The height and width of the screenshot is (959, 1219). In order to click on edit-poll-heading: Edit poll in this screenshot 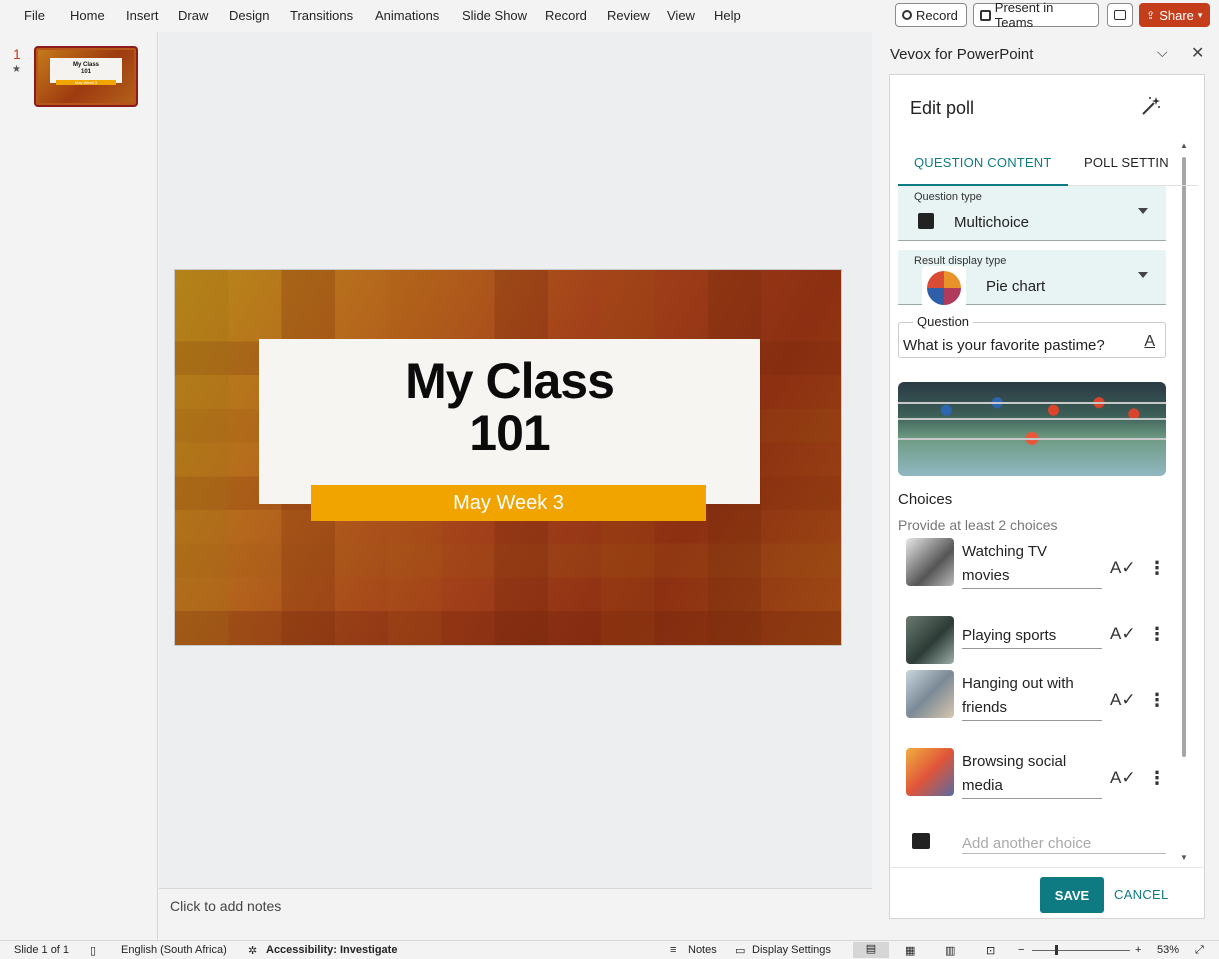, I will do `click(942, 108)`.